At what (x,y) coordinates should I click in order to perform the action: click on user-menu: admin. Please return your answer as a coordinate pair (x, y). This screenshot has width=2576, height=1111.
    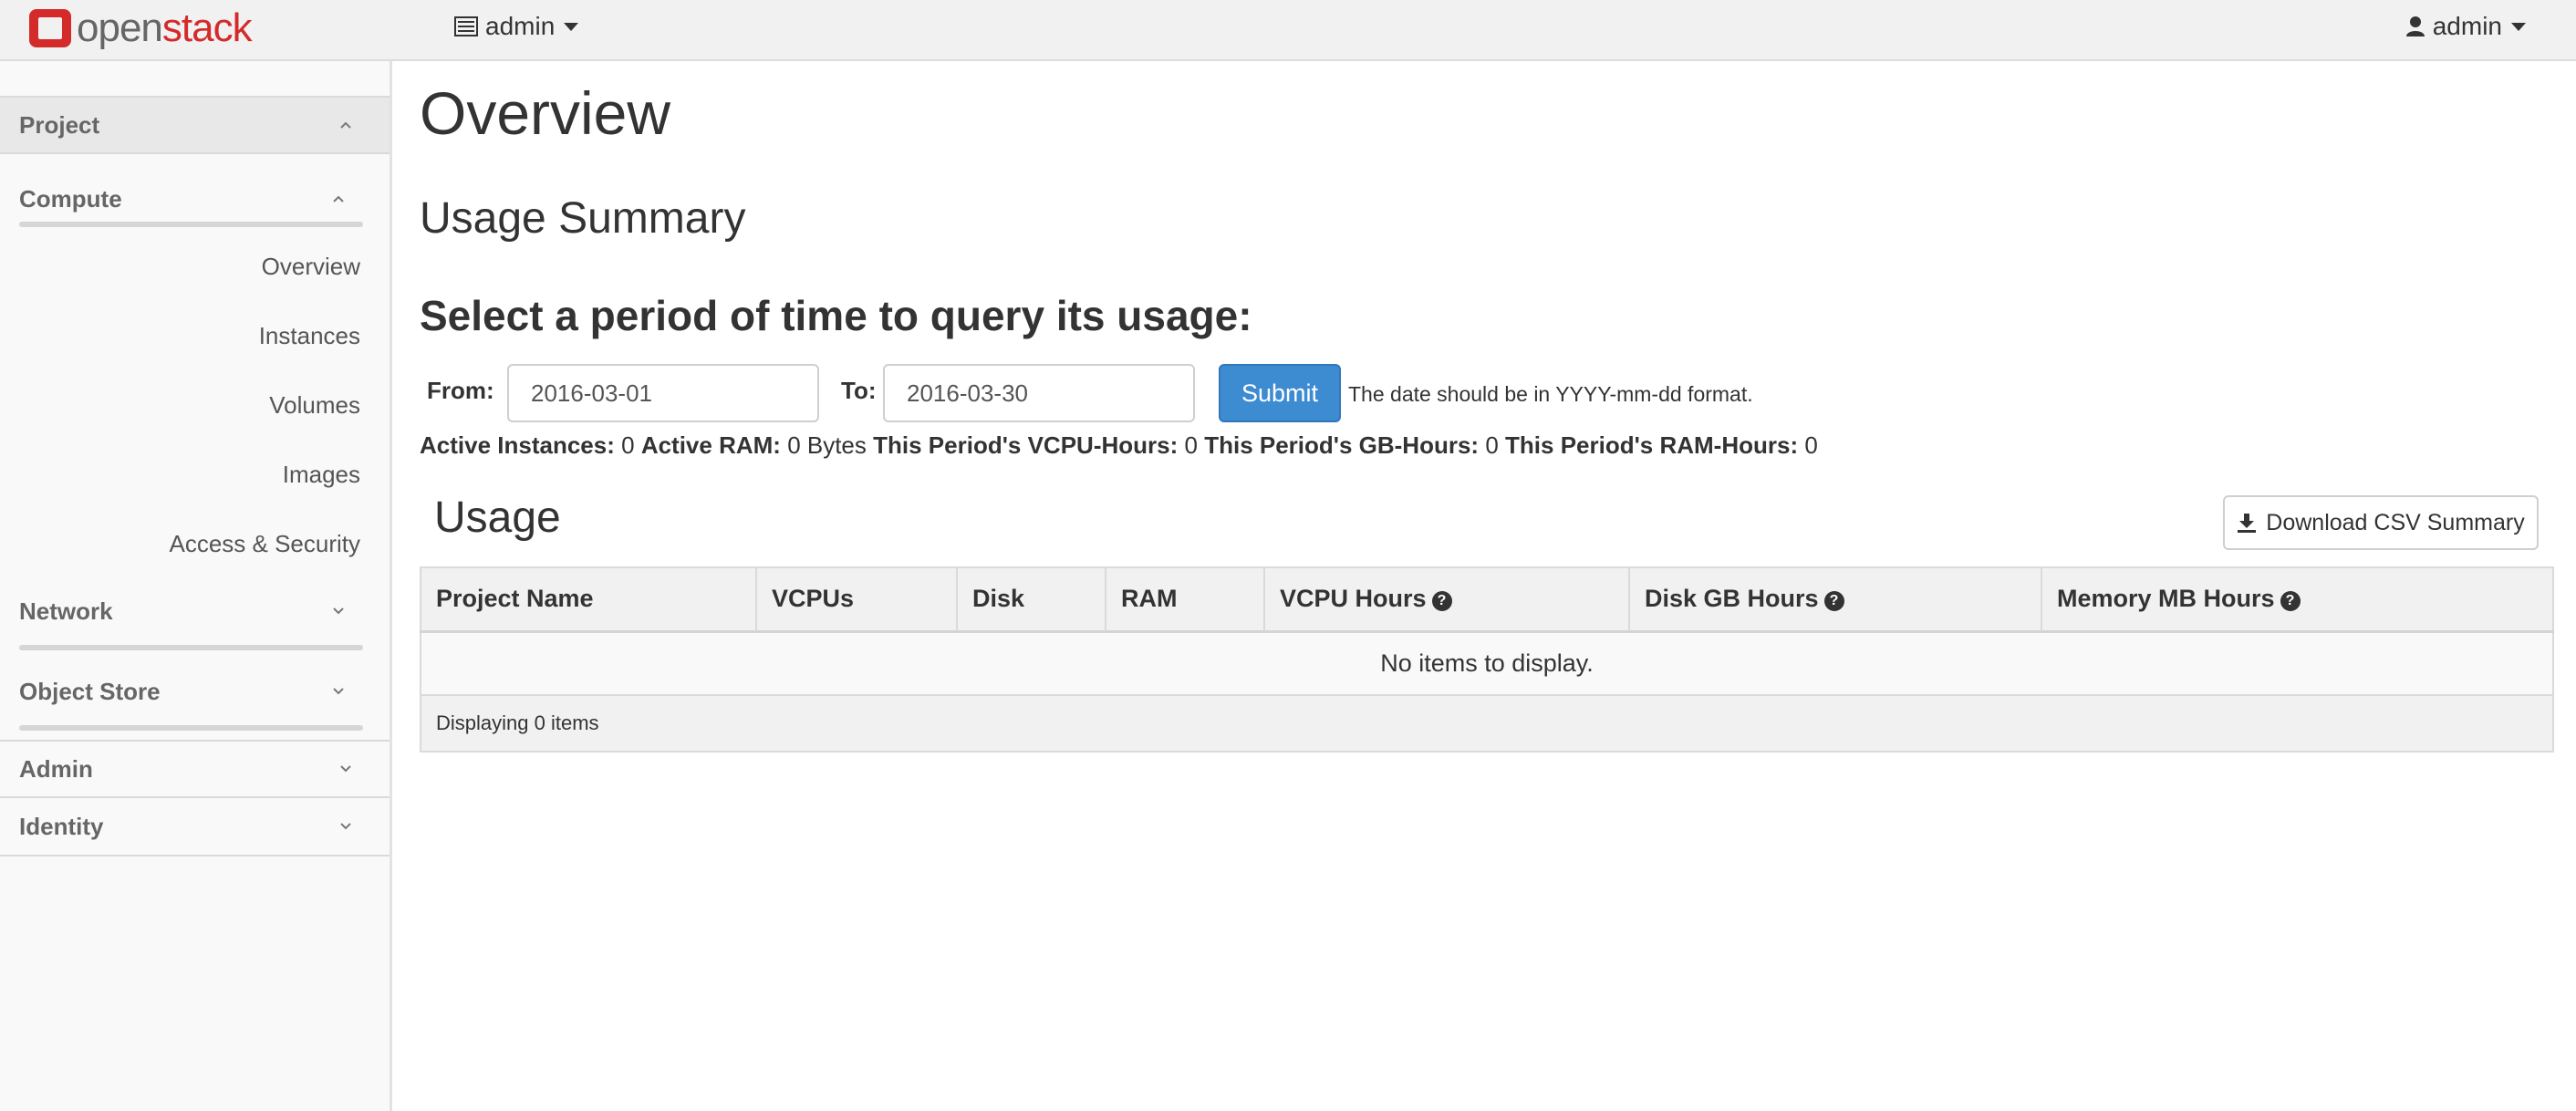
    Looking at the image, I should click on (2465, 27).